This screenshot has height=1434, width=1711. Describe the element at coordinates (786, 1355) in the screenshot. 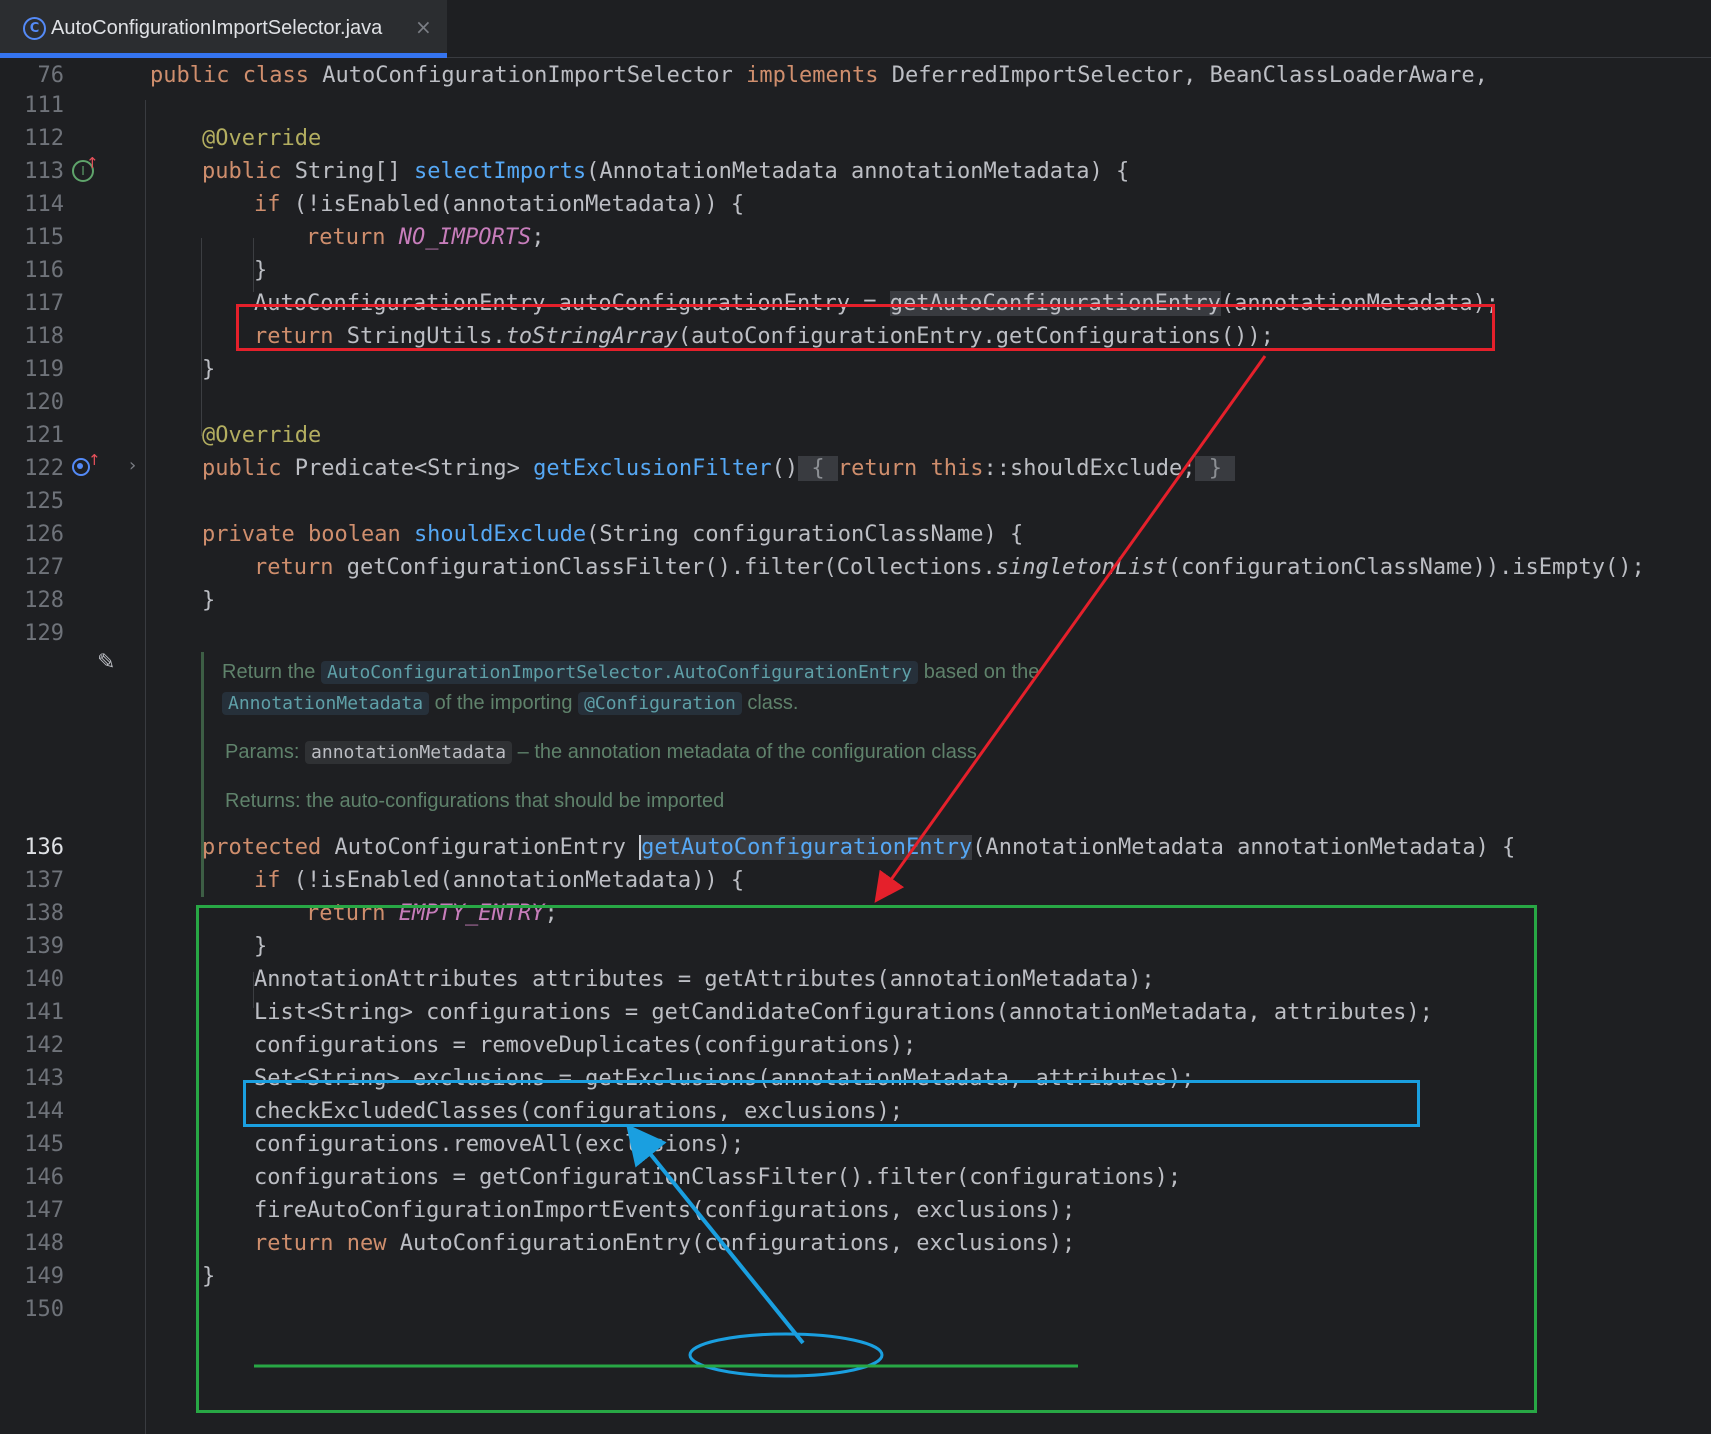

I see `blue-circle` at that location.